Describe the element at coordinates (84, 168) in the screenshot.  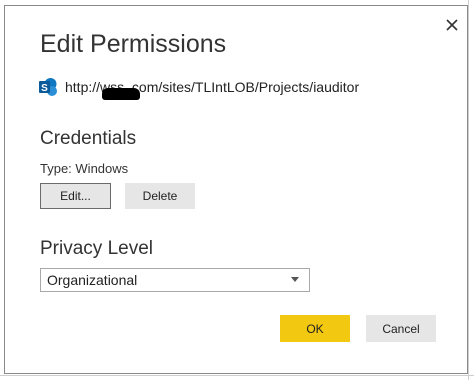
I see `credential-type-label: Type: Windows` at that location.